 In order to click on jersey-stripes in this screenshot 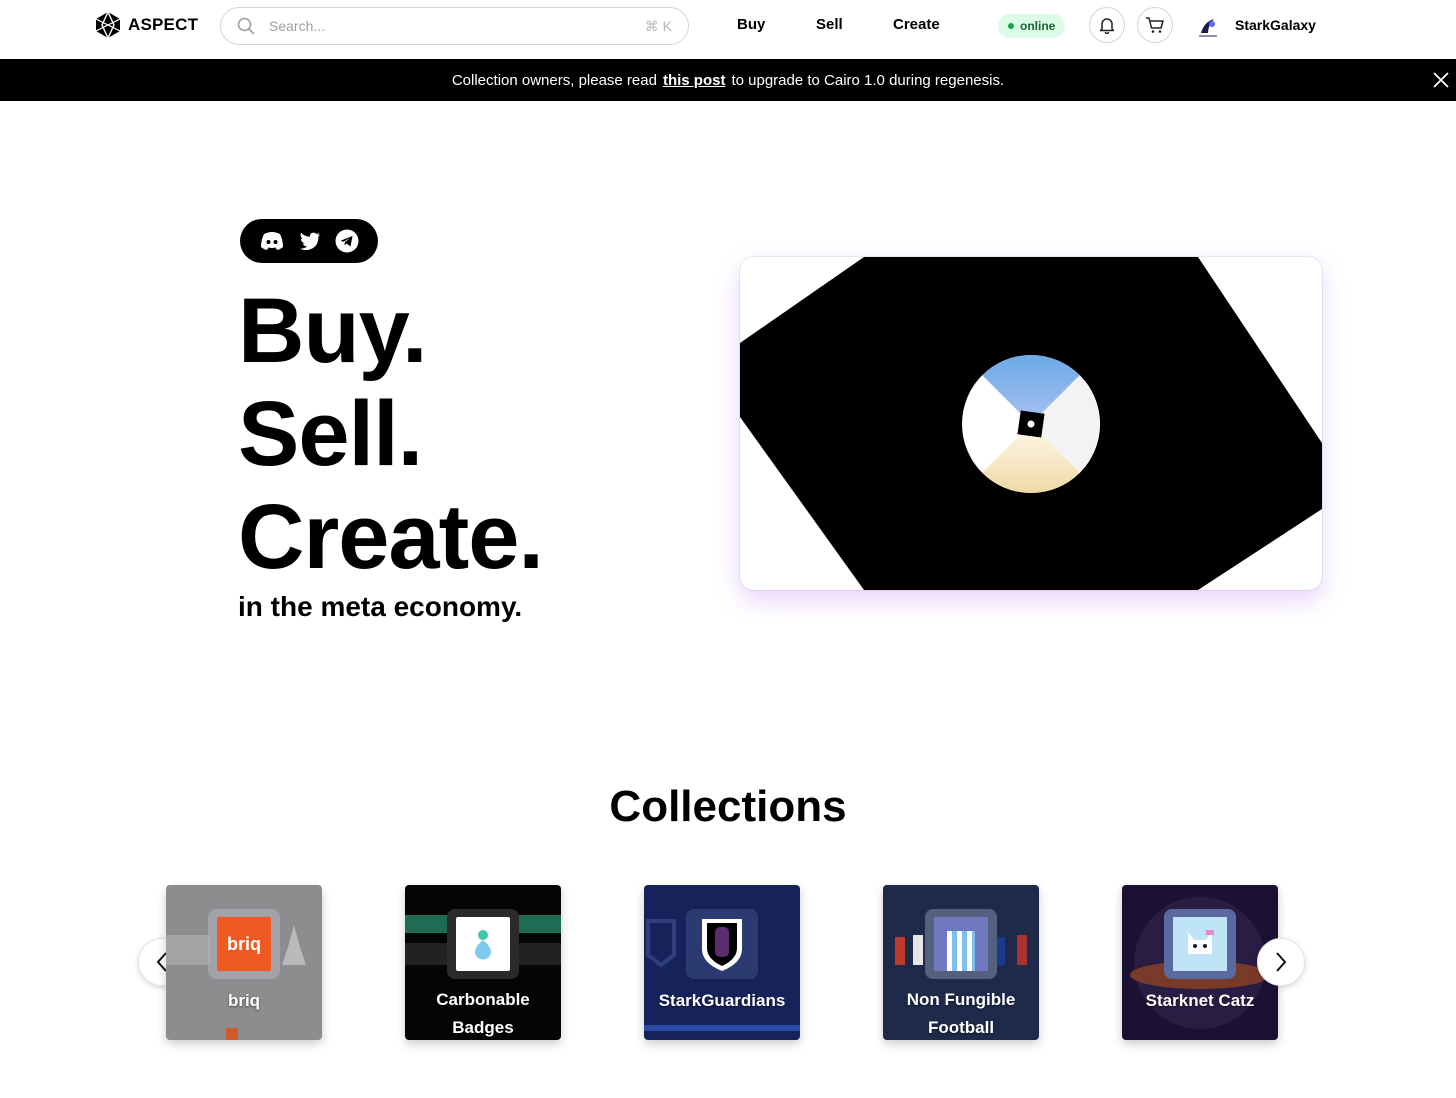, I will do `click(961, 951)`.